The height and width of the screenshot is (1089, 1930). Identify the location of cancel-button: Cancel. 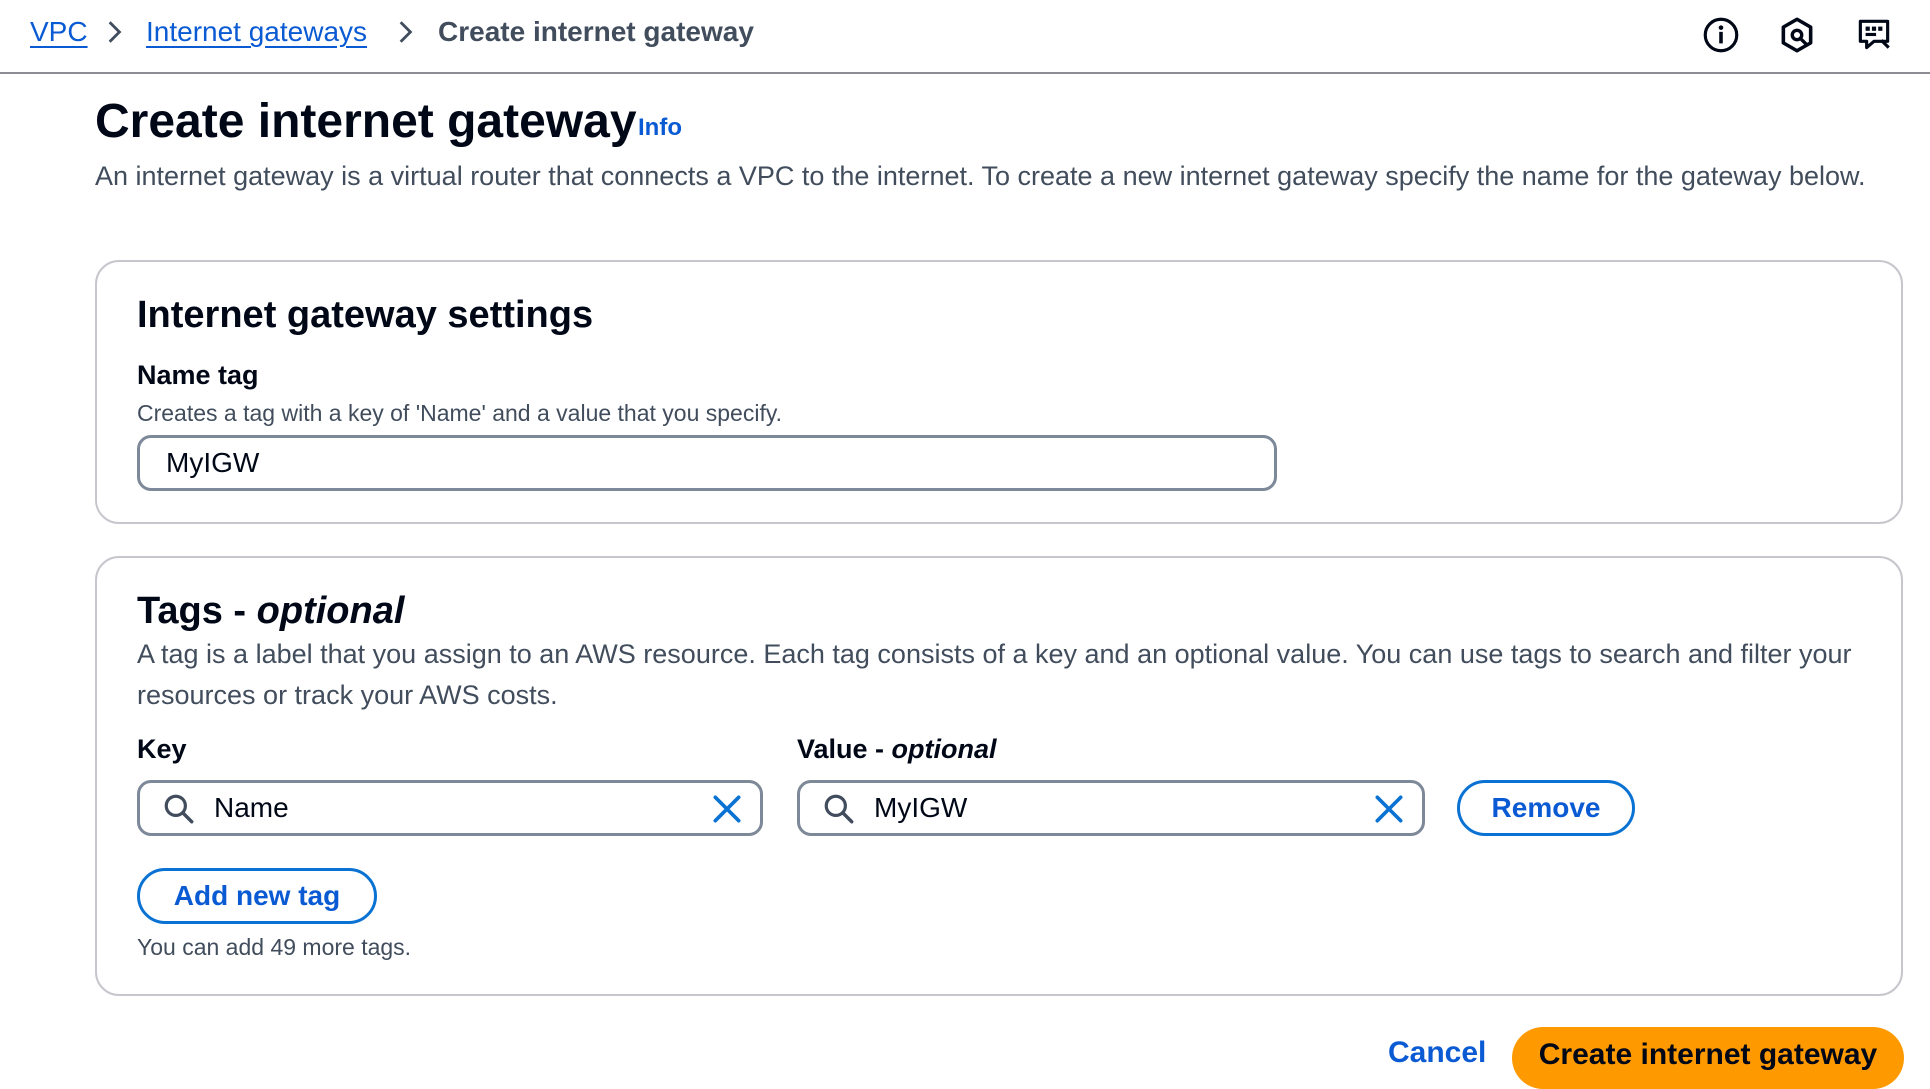
(1437, 1053).